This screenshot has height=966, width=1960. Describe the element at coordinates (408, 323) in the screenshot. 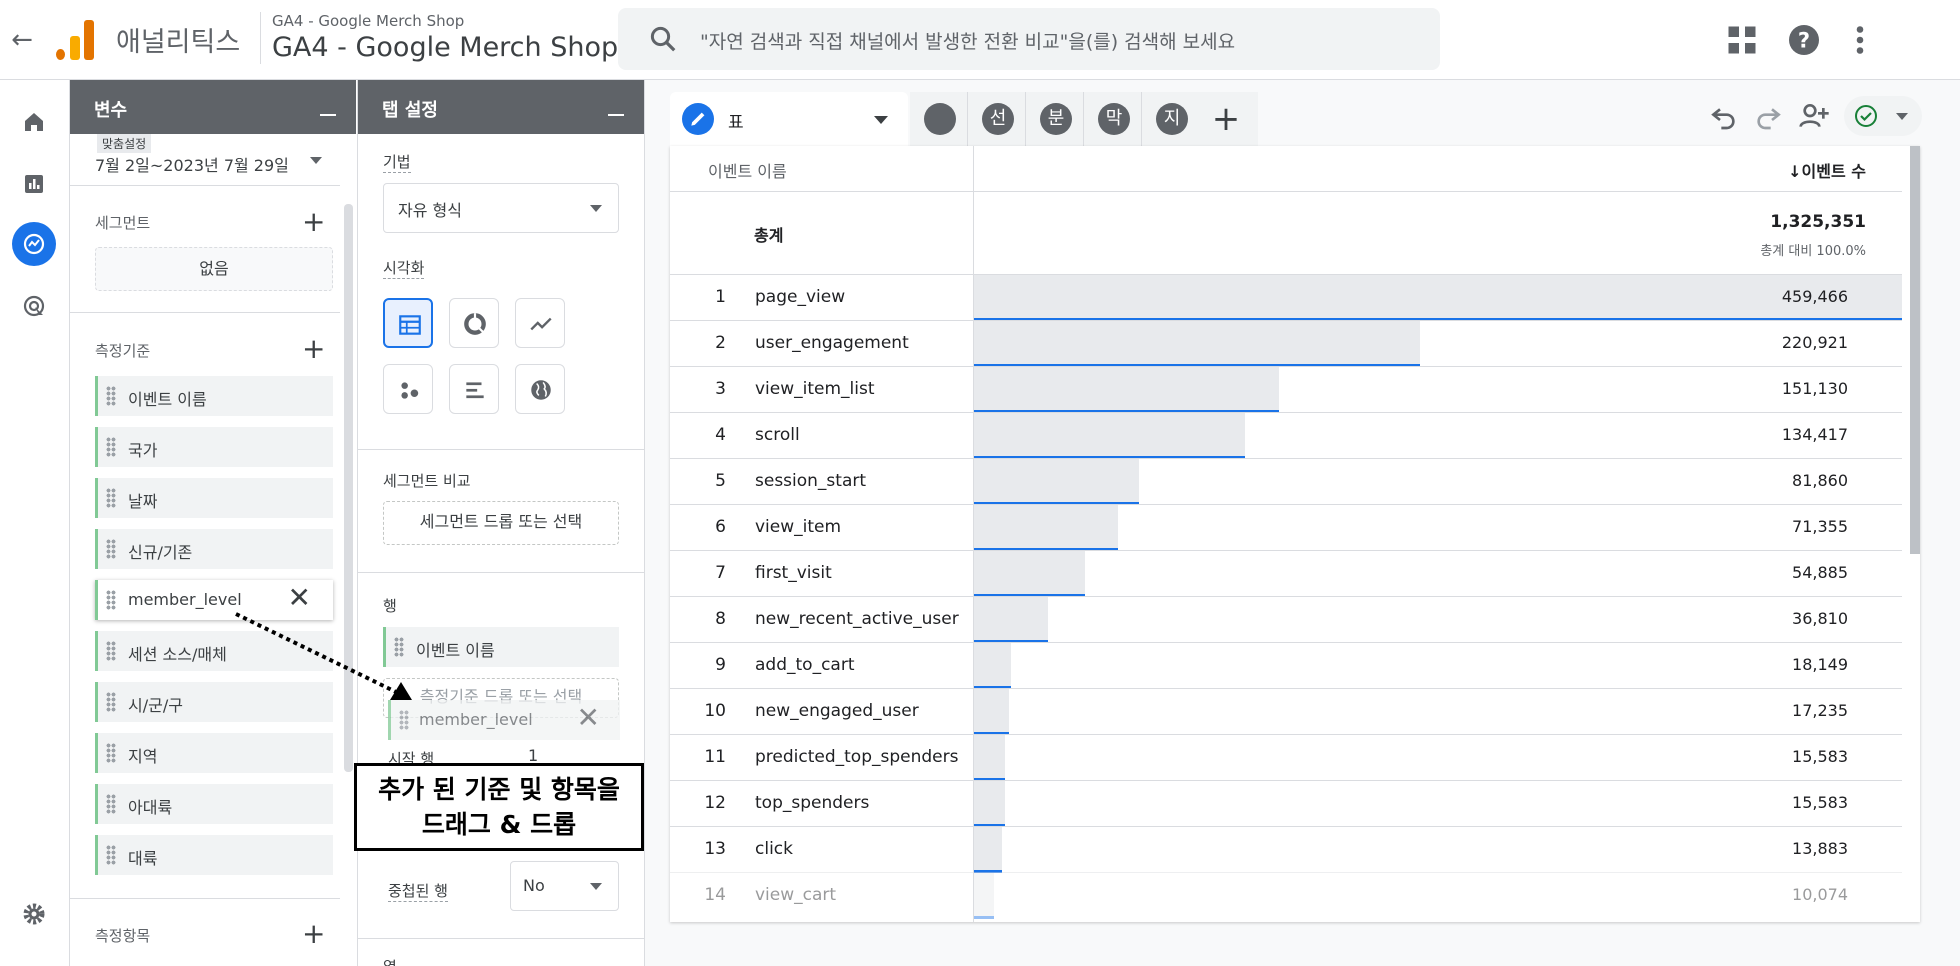

I see `table-viz-icon` at that location.